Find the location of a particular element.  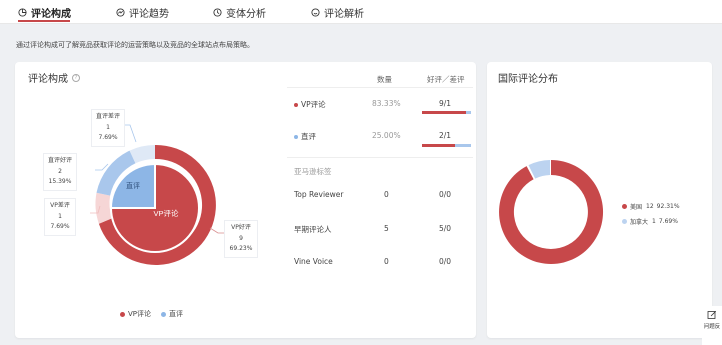

tab-review-trend: 评论趋势 is located at coordinates (142, 12).